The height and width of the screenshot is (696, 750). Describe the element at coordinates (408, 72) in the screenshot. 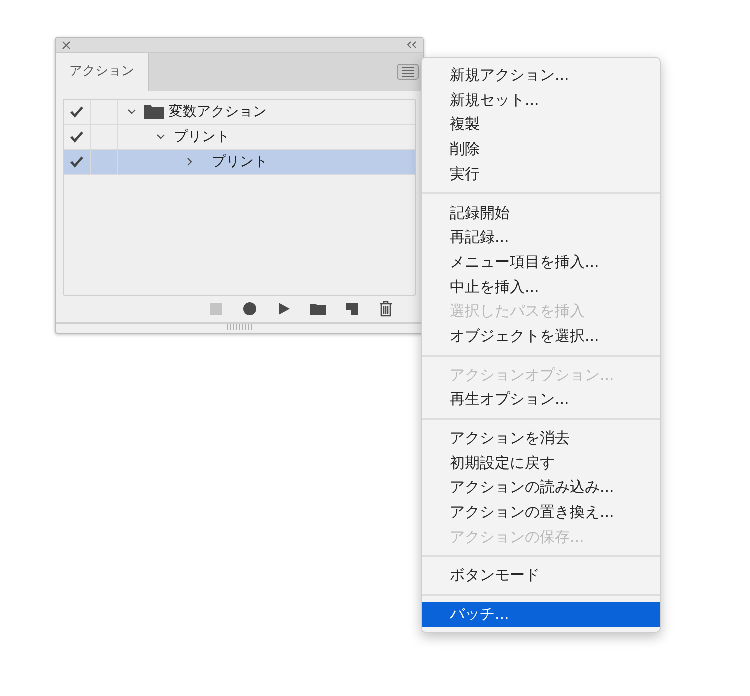

I see `panel-menu-button` at that location.